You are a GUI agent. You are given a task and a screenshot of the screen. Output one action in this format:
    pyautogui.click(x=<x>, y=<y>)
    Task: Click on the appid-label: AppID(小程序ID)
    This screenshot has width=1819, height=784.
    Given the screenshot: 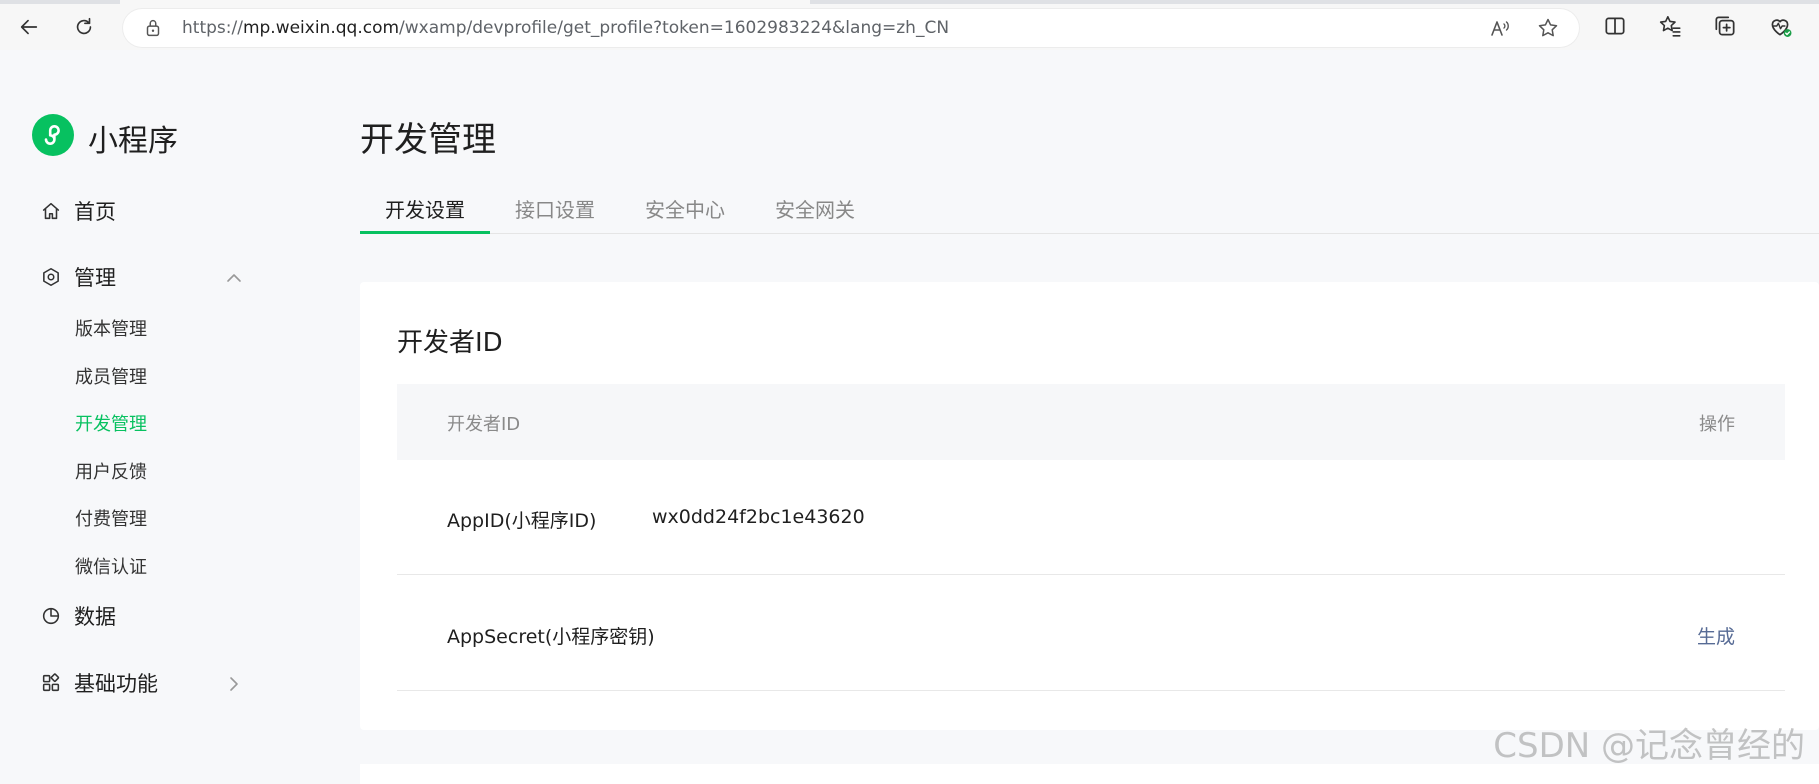 What is the action you would take?
    pyautogui.click(x=522, y=521)
    